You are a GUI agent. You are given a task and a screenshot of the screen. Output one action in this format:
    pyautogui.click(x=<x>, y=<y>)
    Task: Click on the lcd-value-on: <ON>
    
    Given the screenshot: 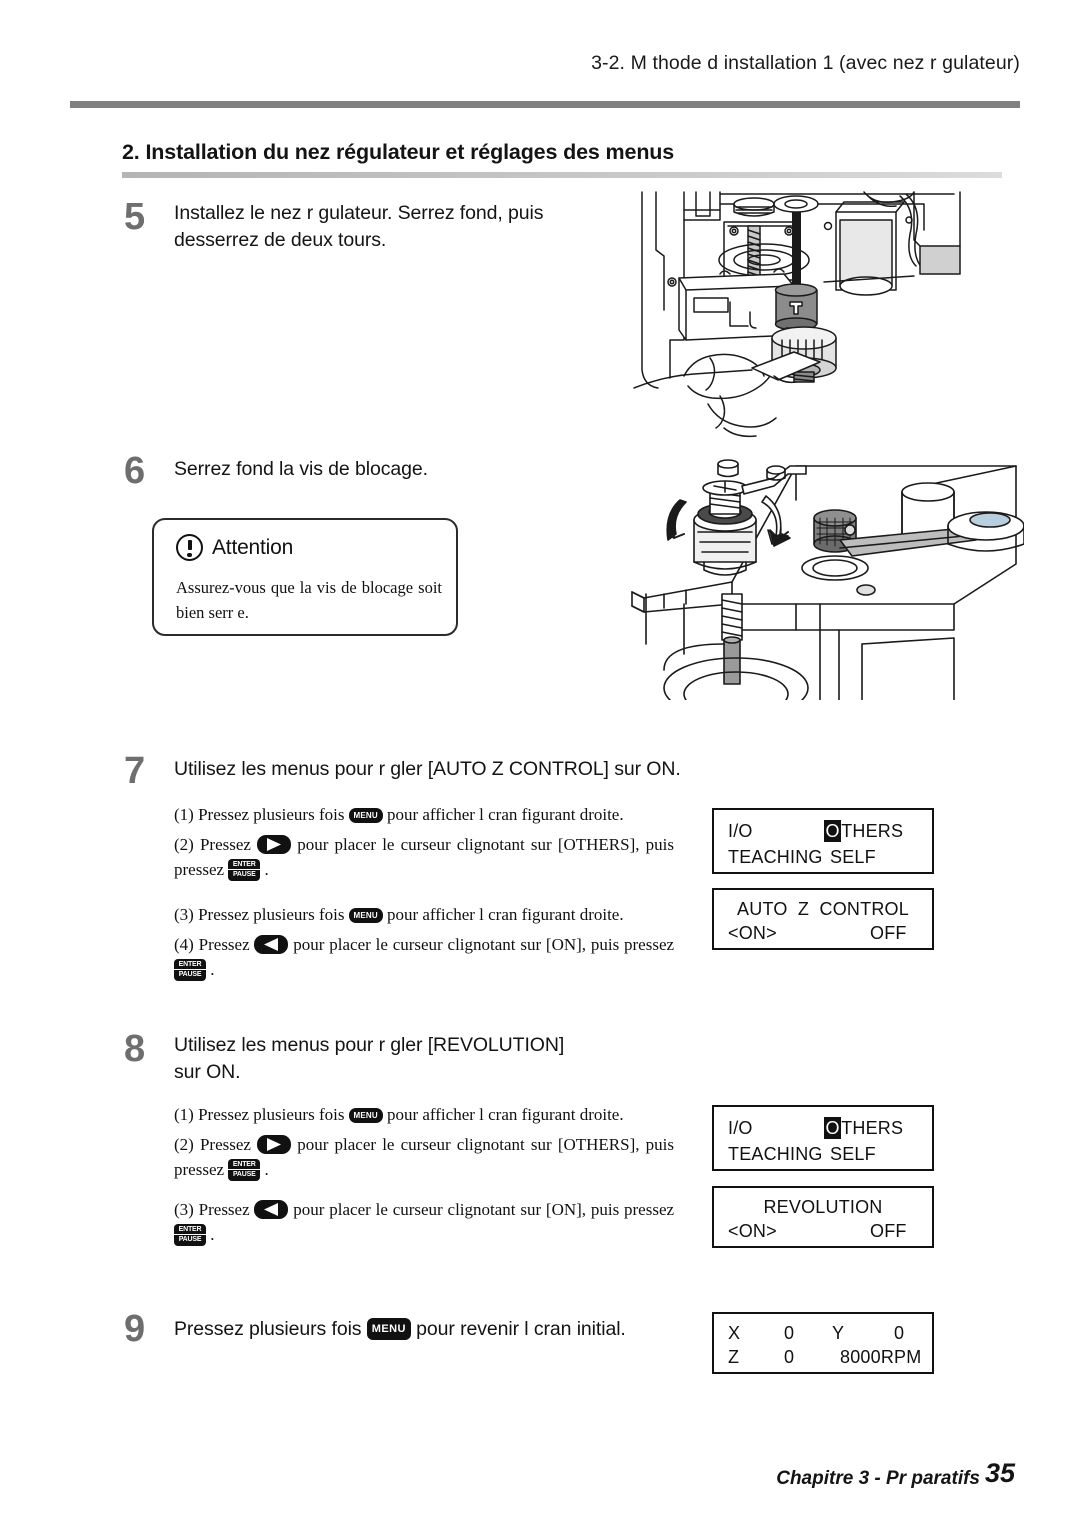 What is the action you would take?
    pyautogui.click(x=752, y=1231)
    